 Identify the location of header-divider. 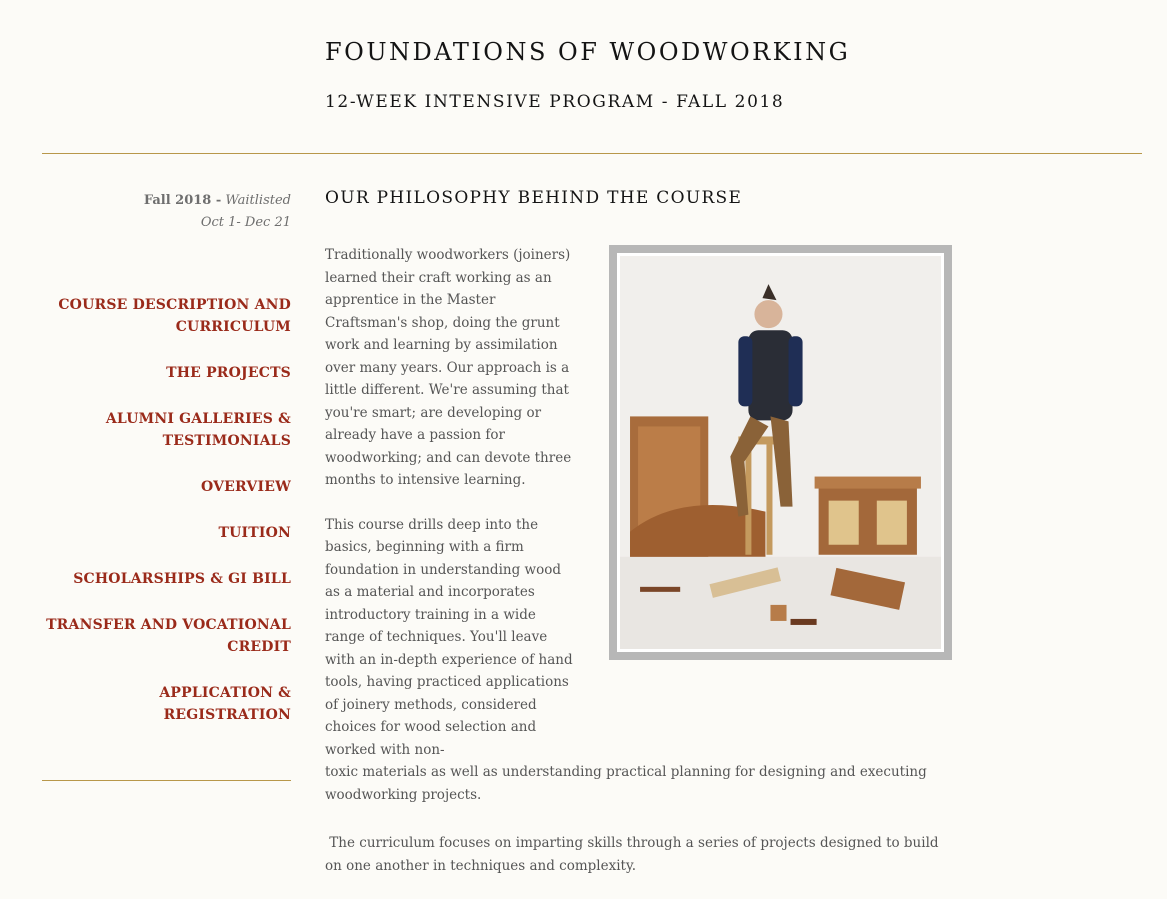
(592, 153).